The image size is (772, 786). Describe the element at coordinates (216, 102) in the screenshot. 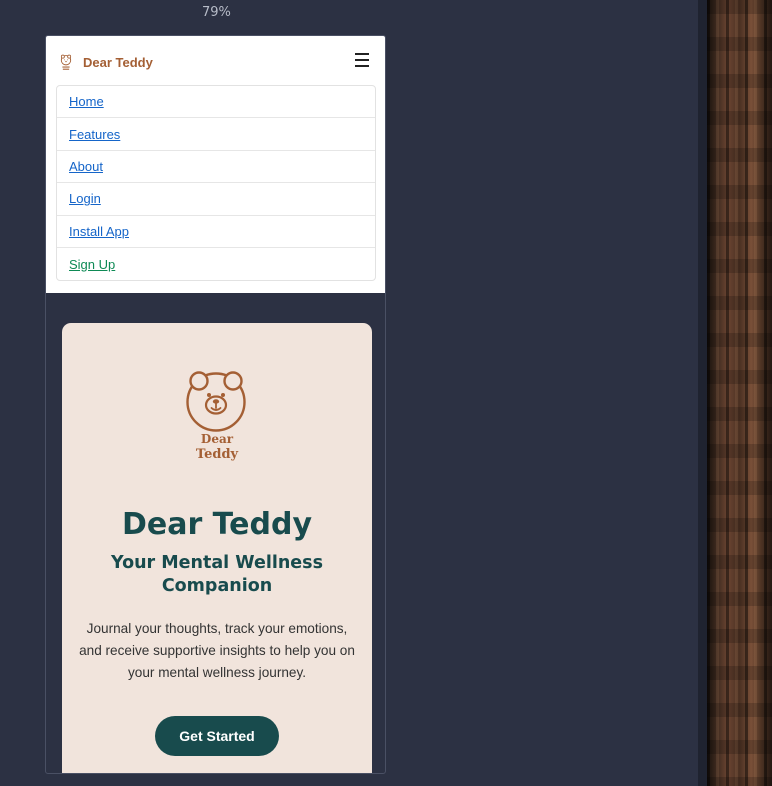

I see `nav-item-home: Home` at that location.